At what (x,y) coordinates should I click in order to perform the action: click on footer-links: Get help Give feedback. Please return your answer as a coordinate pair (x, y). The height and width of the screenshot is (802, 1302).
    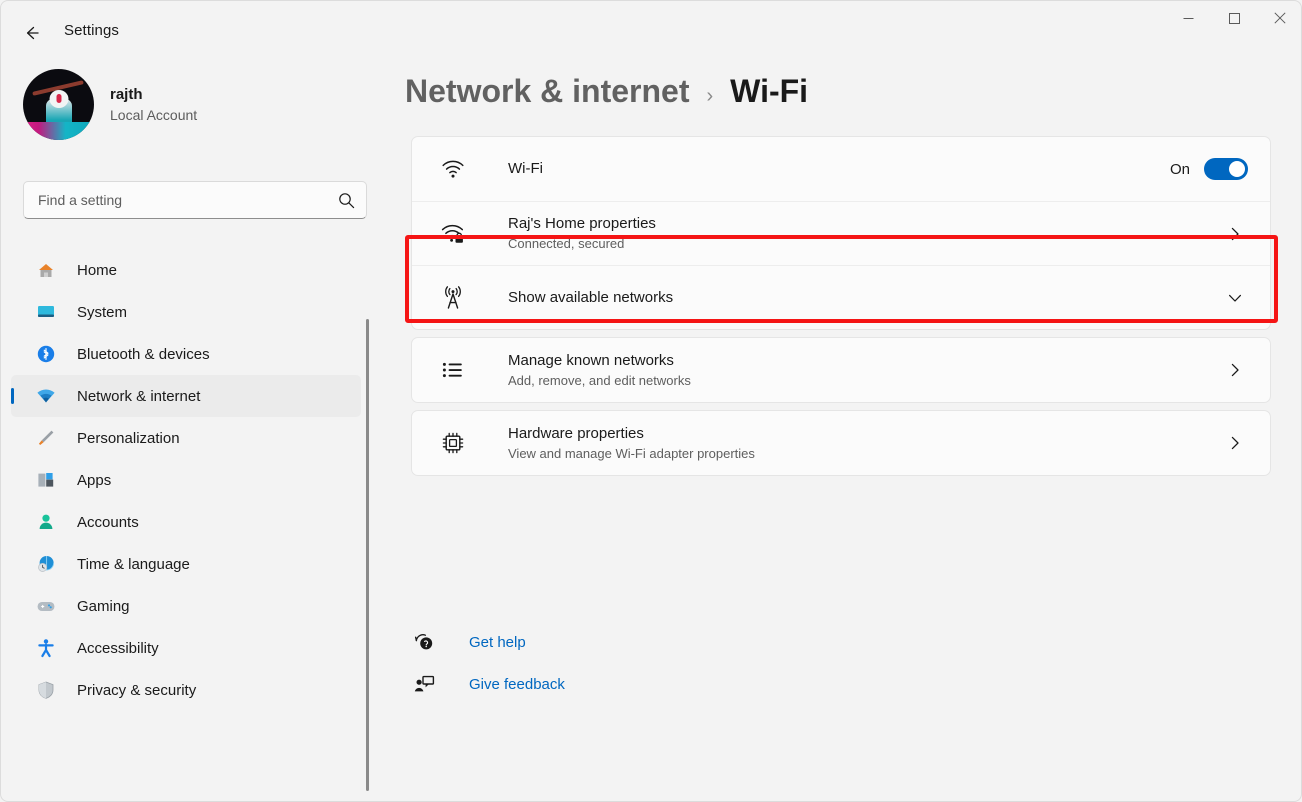
    Looking at the image, I should click on (488, 667).